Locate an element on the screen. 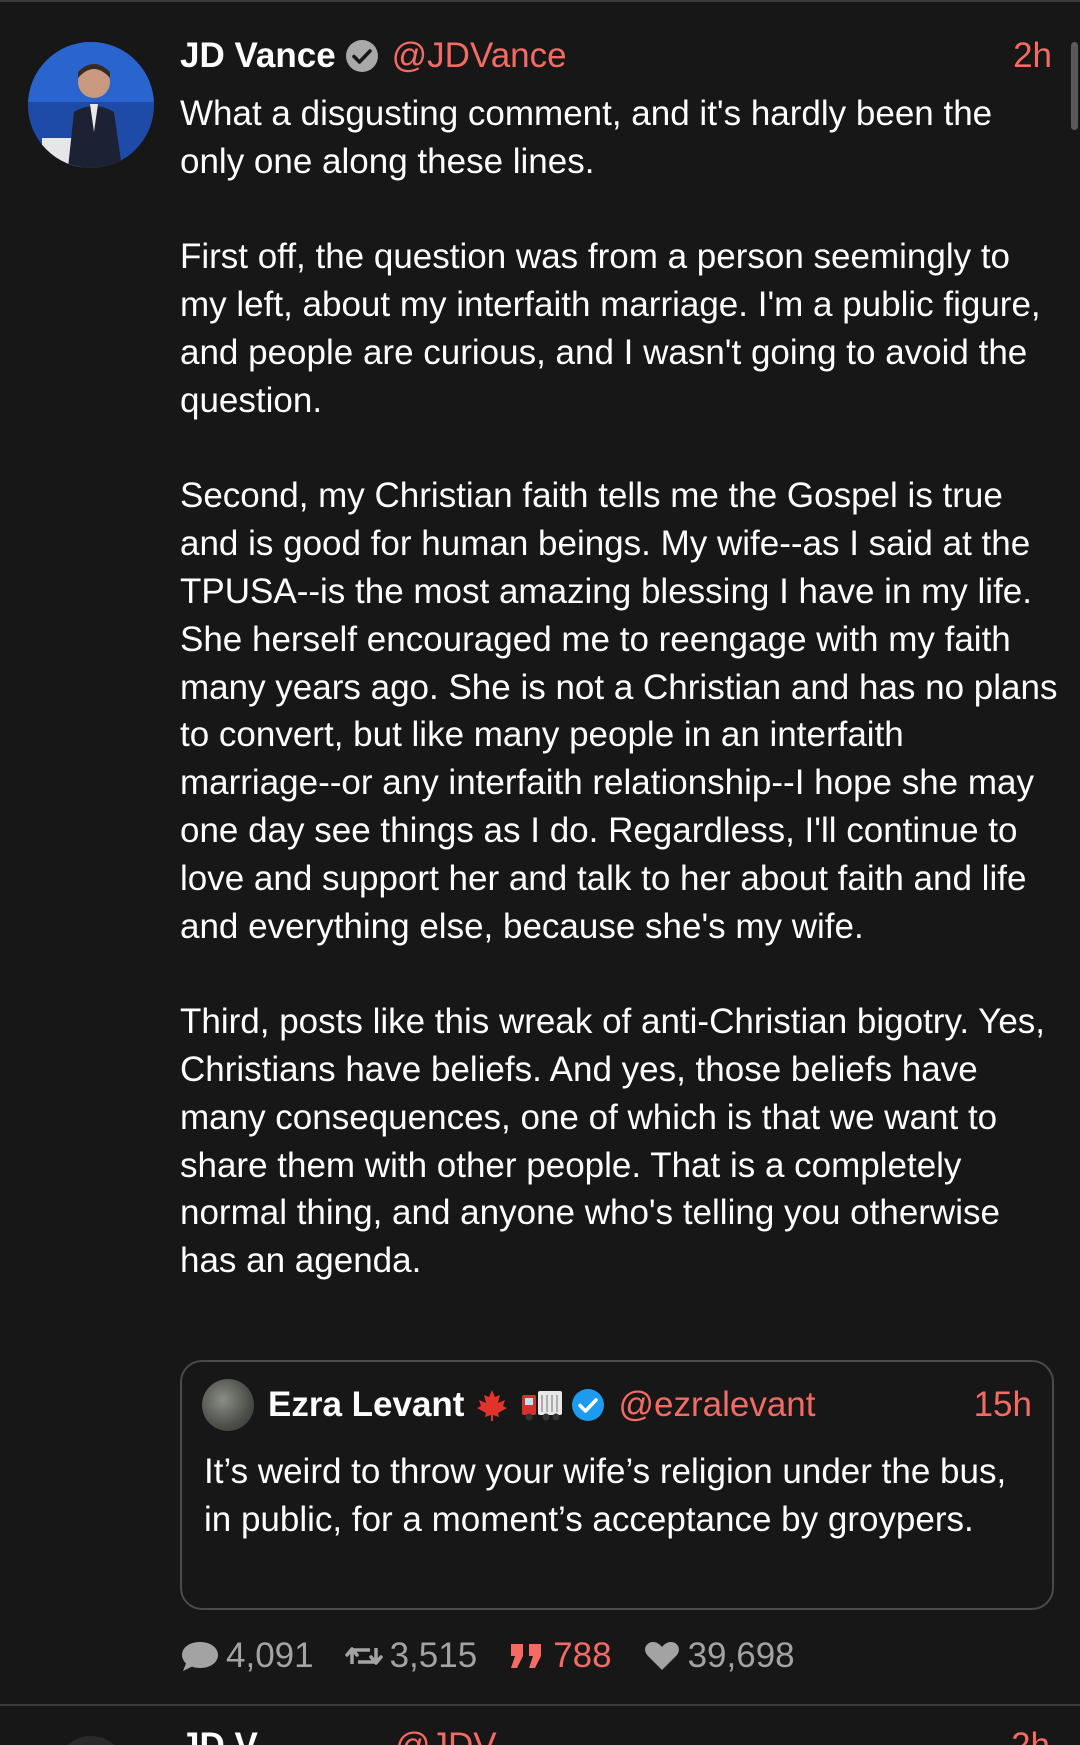 Image resolution: width=1080 pixels, height=1745 pixels. quoted-post-header: Ezra Levant @ezralevant 15h is located at coordinates (617, 1405).